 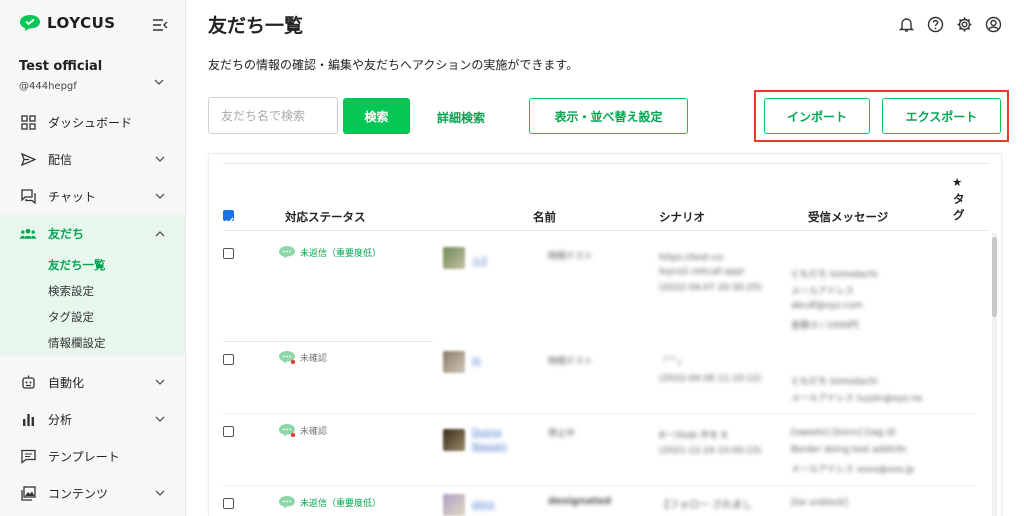 I want to click on table-scrollbar, so click(x=994, y=374).